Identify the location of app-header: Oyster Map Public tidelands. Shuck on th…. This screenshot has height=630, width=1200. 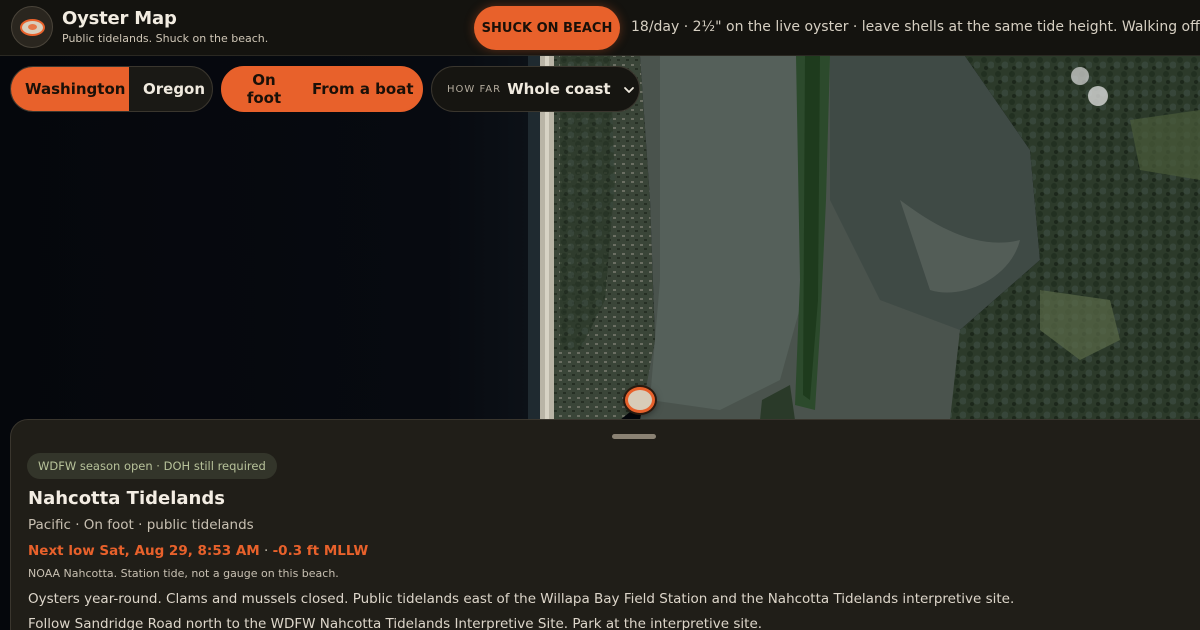
(600, 28).